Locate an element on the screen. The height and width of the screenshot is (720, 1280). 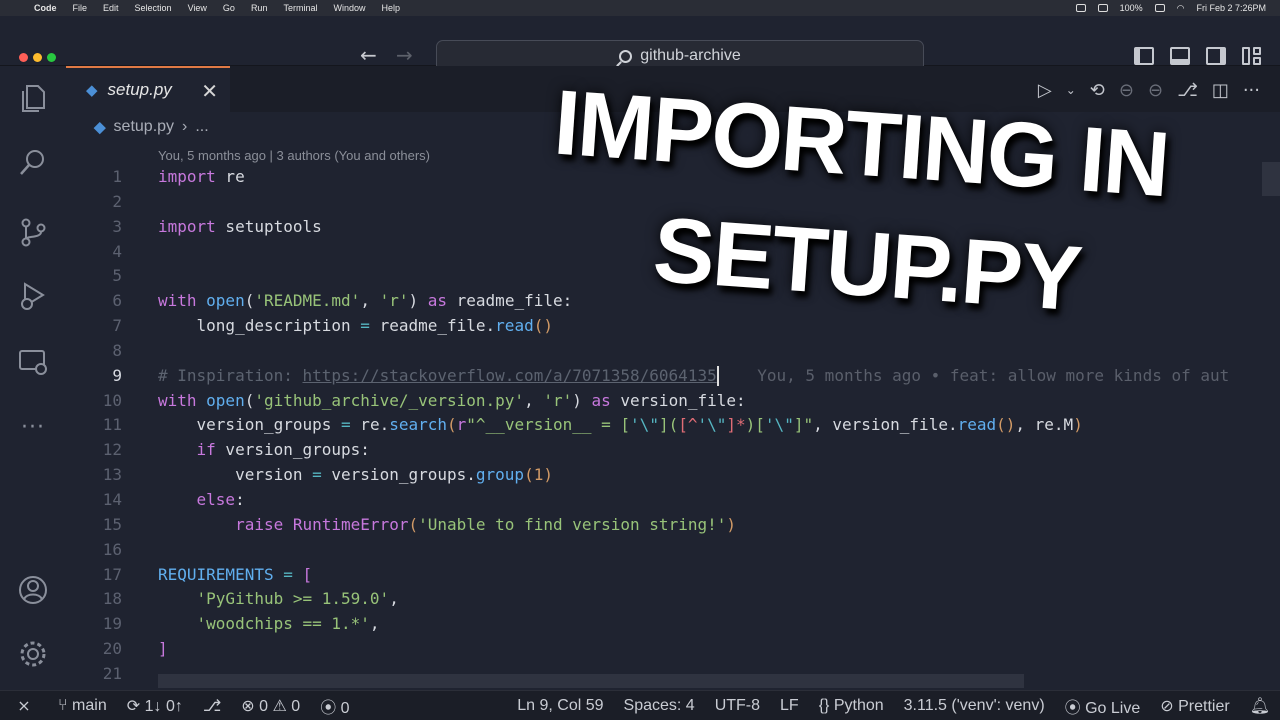
tray-sync-icon is located at coordinates (1102, 8).